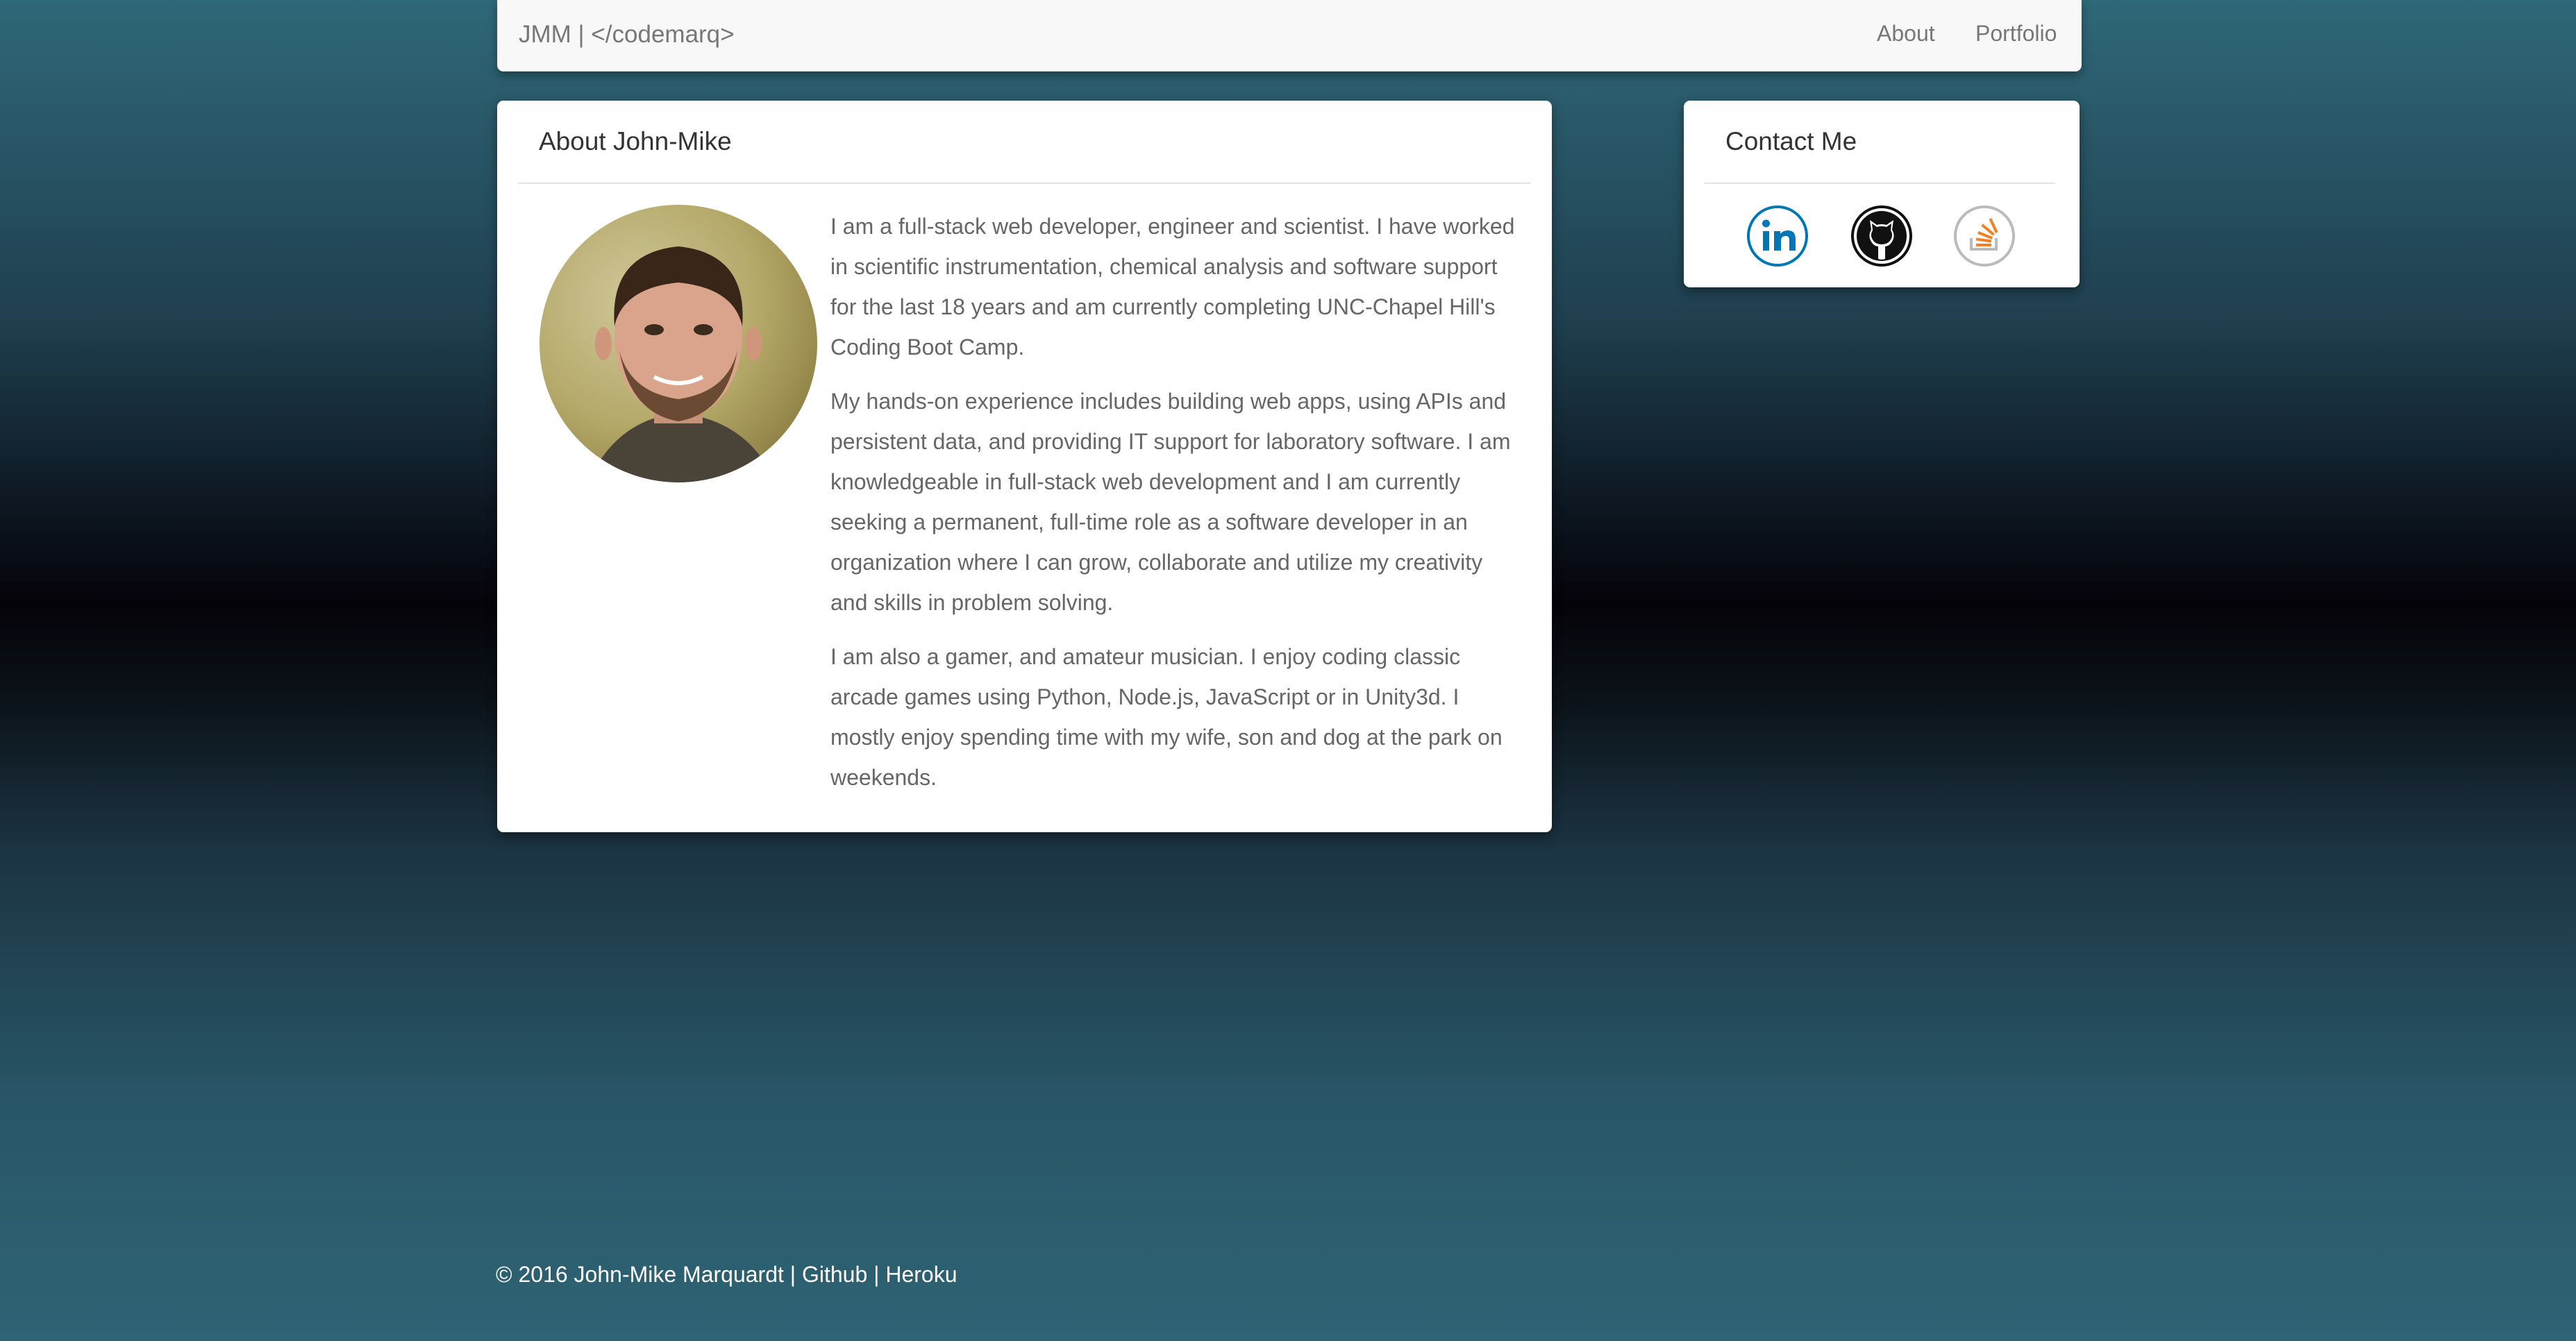 The width and height of the screenshot is (2576, 1341). What do you see at coordinates (640, 1274) in the screenshot?
I see `footer-copyright: © 2016 John-Mike Marquardt` at bounding box center [640, 1274].